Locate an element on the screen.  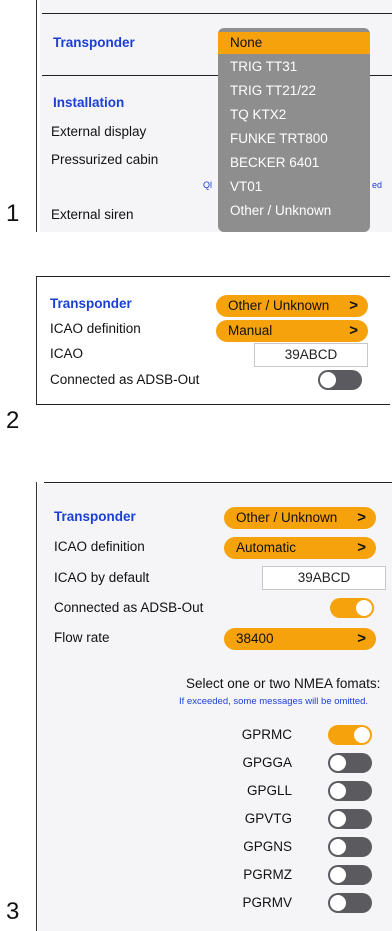
dropdown-option-funke-trt800: FUNKE TRT800 is located at coordinates (294, 139).